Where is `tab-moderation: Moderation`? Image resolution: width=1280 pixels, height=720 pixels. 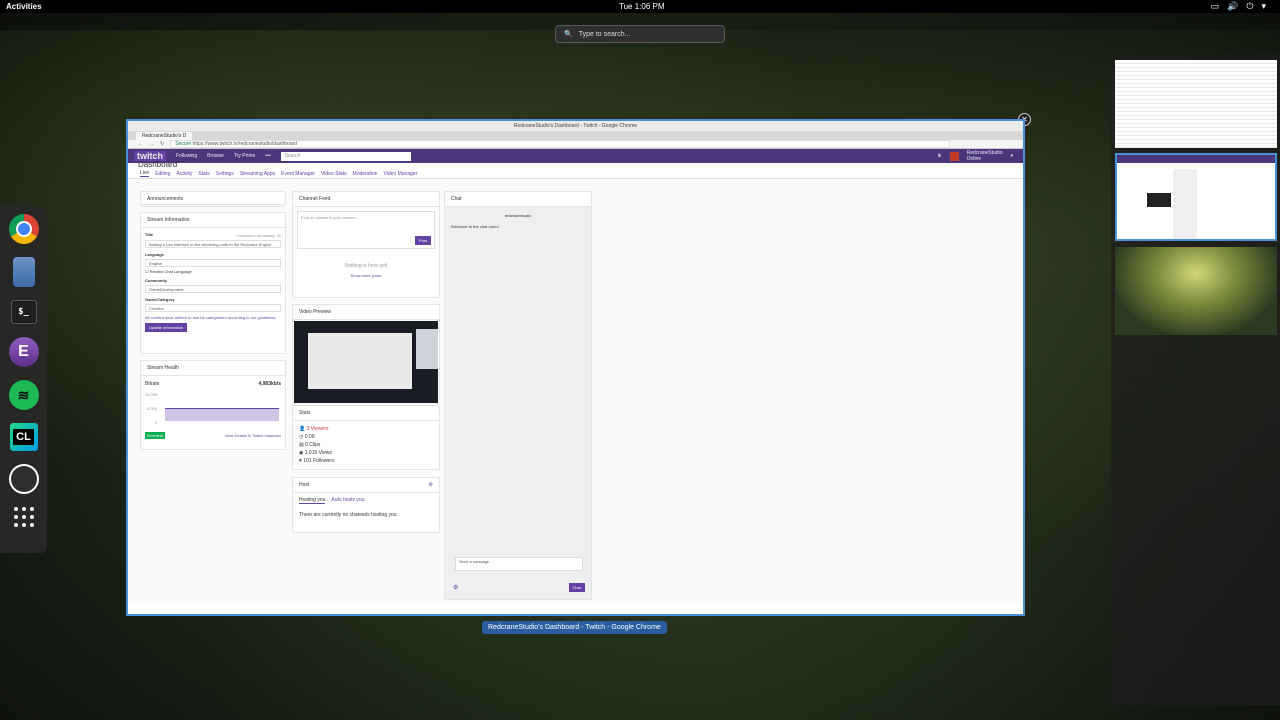
tab-moderation: Moderation is located at coordinates (365, 174).